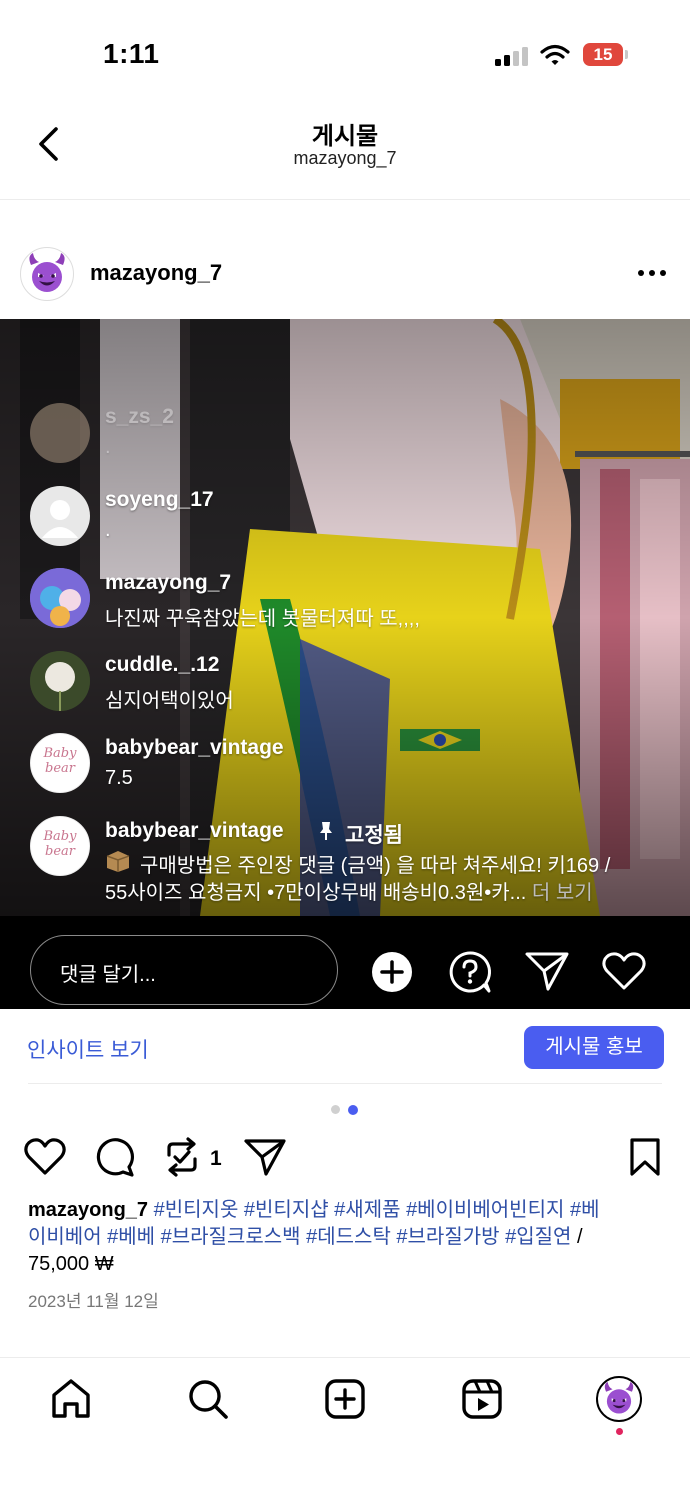 This screenshot has height=1500, width=690. Describe the element at coordinates (624, 971) in the screenshot. I see `heart-icon` at that location.